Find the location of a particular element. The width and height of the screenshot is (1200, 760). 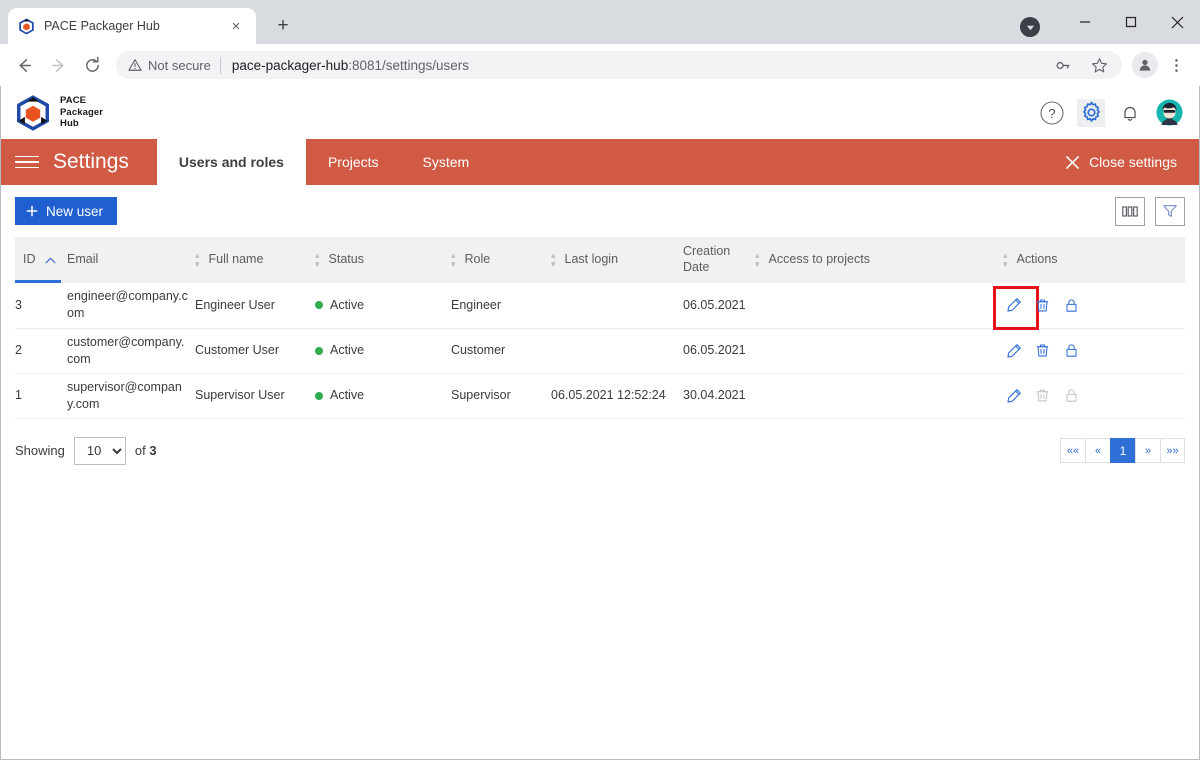

tab-close-icon: × is located at coordinates (236, 26).